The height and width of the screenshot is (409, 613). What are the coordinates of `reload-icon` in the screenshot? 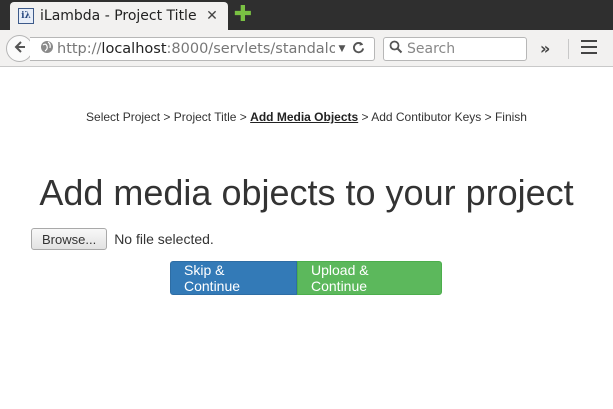 It's located at (358, 49).